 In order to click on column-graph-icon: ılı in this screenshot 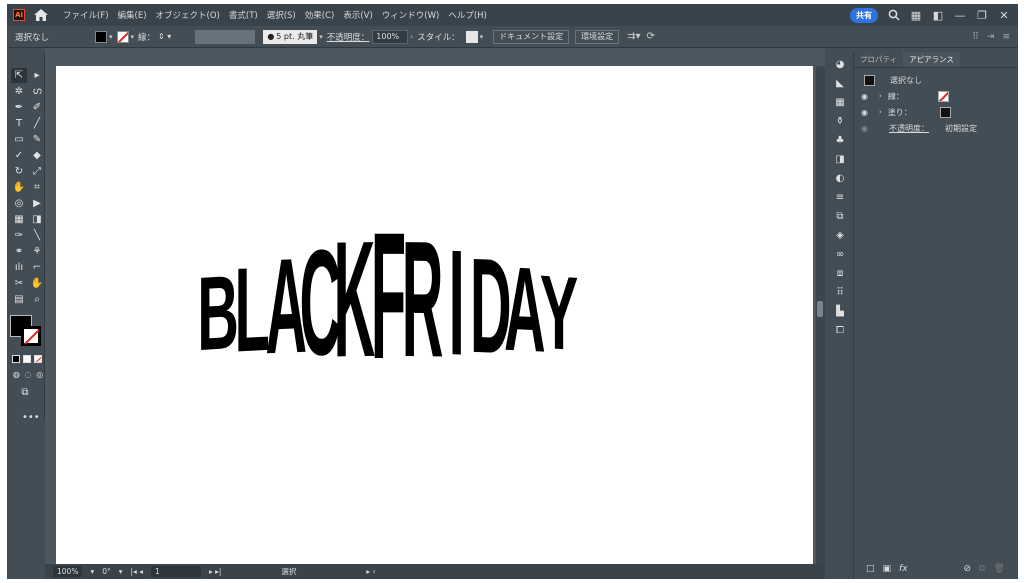, I will do `click(19, 267)`.